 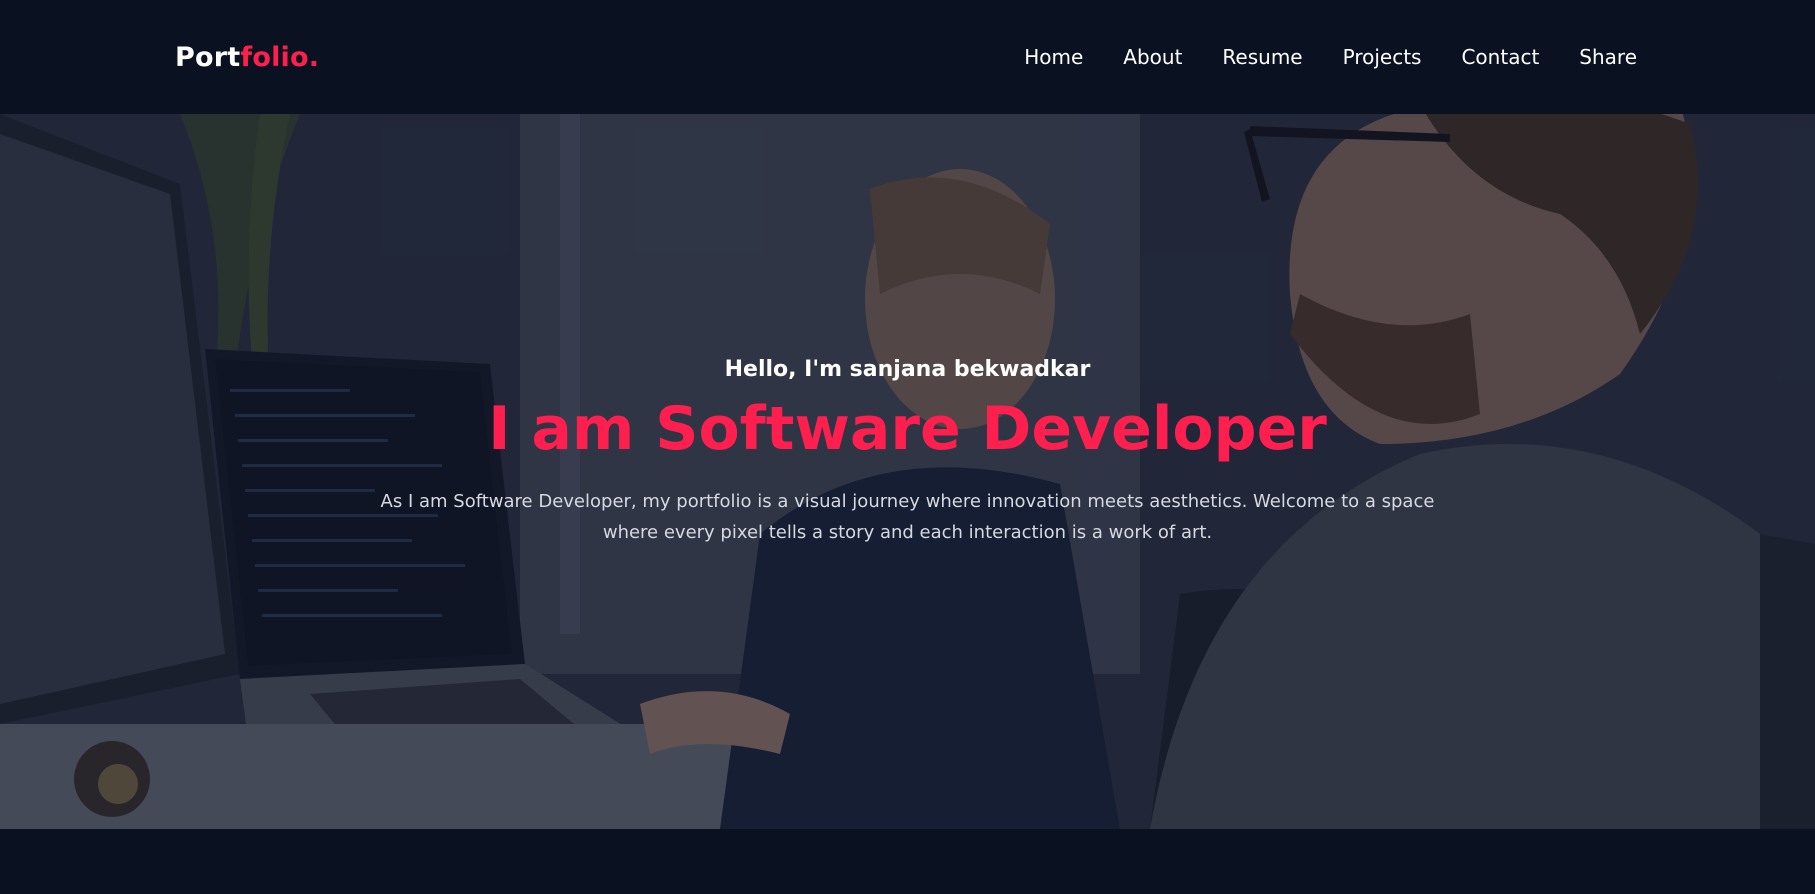 I want to click on hero-headline: I am Software Developer, so click(x=907, y=429).